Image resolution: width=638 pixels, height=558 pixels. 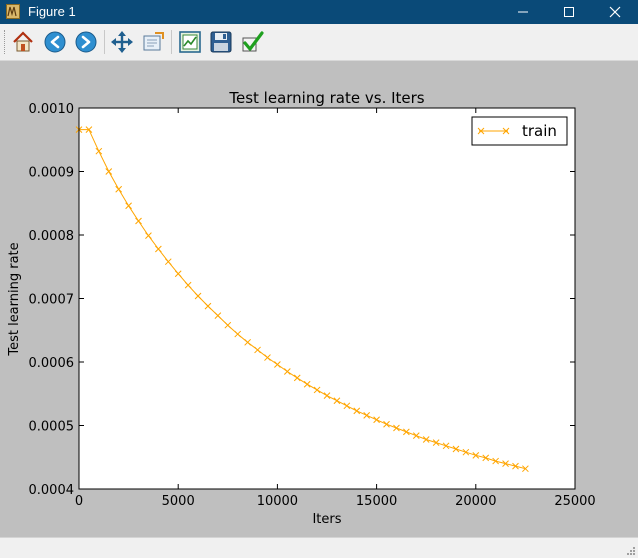 I want to click on subplots-configure-icon, so click(x=190, y=42).